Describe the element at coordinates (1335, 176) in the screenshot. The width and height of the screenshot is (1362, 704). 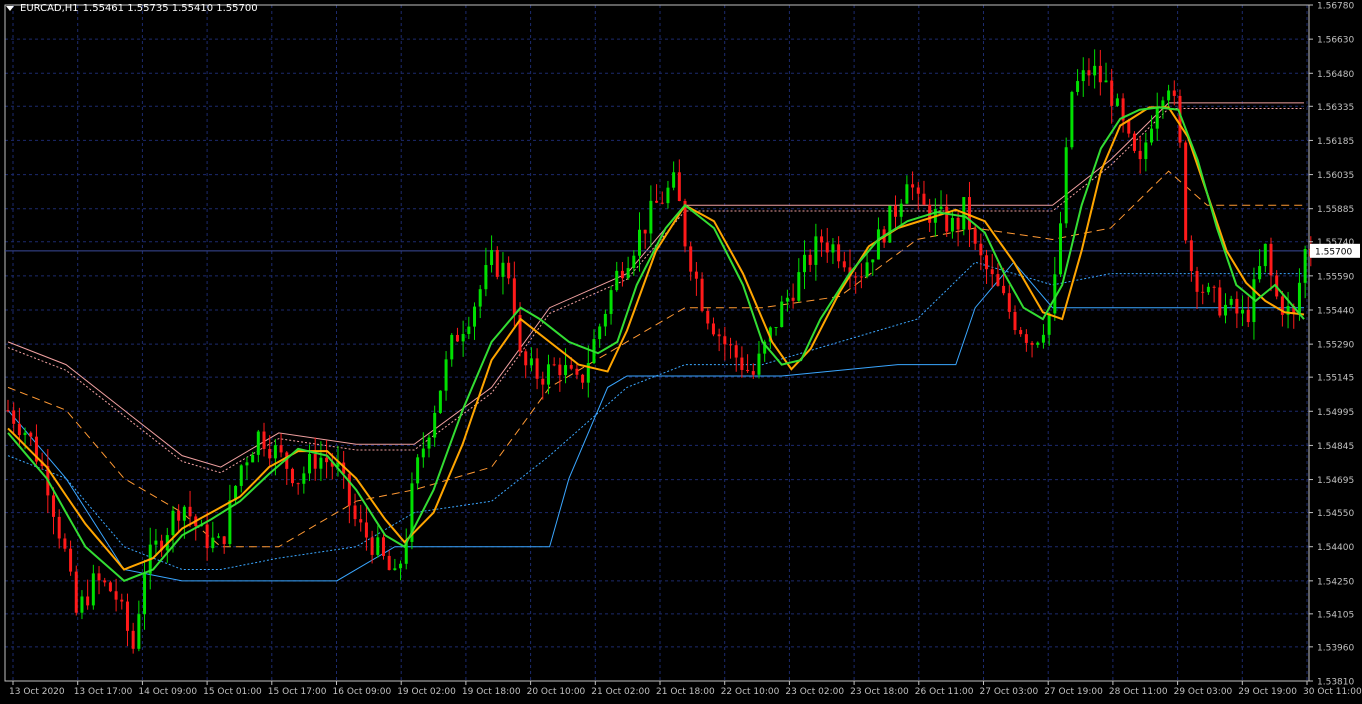
I see `y-tick-label: 1.56035` at that location.